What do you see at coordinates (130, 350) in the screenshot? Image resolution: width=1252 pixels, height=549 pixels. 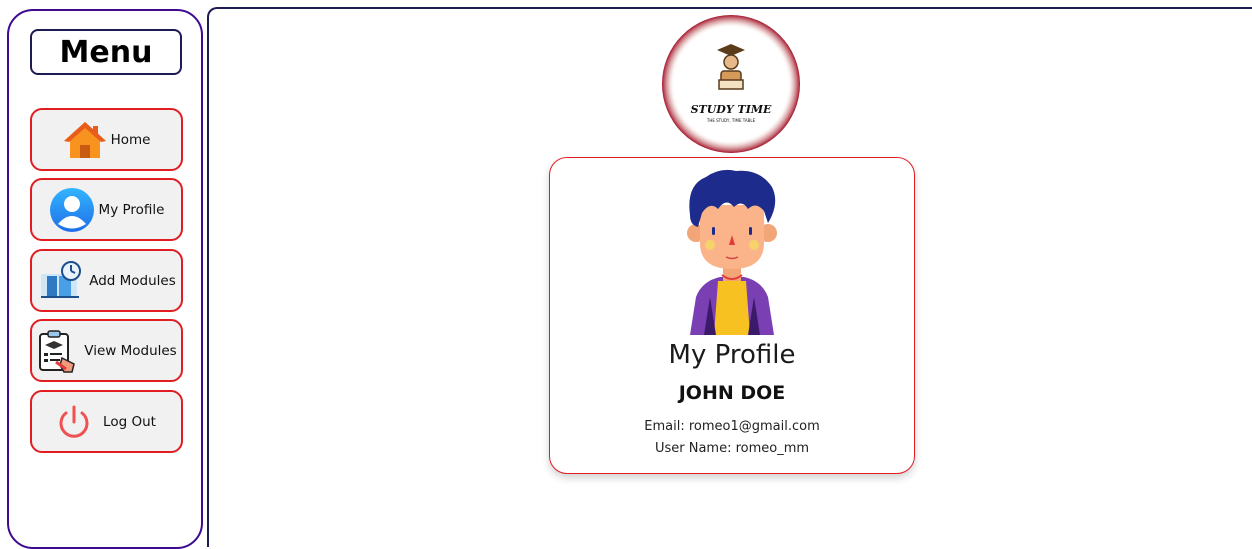 I see `sidebar-item-label: View Modules` at bounding box center [130, 350].